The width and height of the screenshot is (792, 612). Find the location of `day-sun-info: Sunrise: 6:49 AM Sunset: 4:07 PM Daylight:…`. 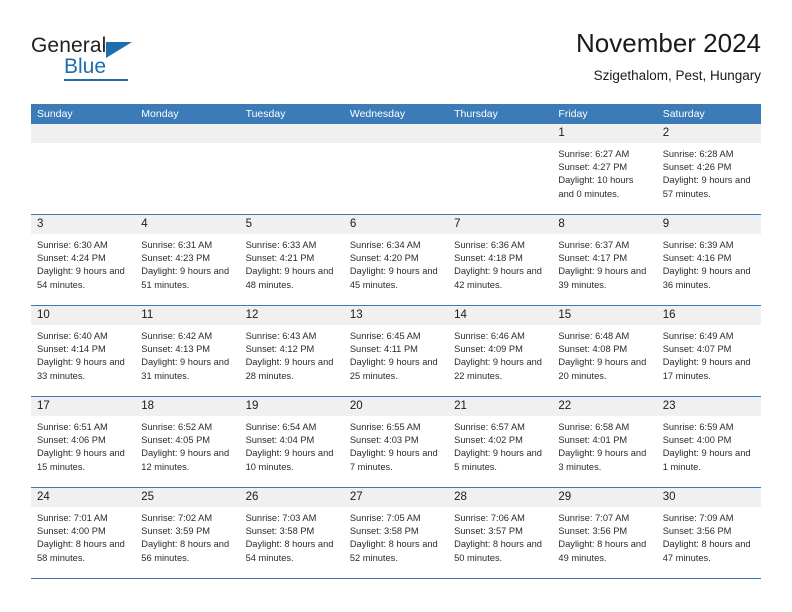

day-sun-info: Sunrise: 6:49 AM Sunset: 4:07 PM Daylight:… is located at coordinates (709, 354).